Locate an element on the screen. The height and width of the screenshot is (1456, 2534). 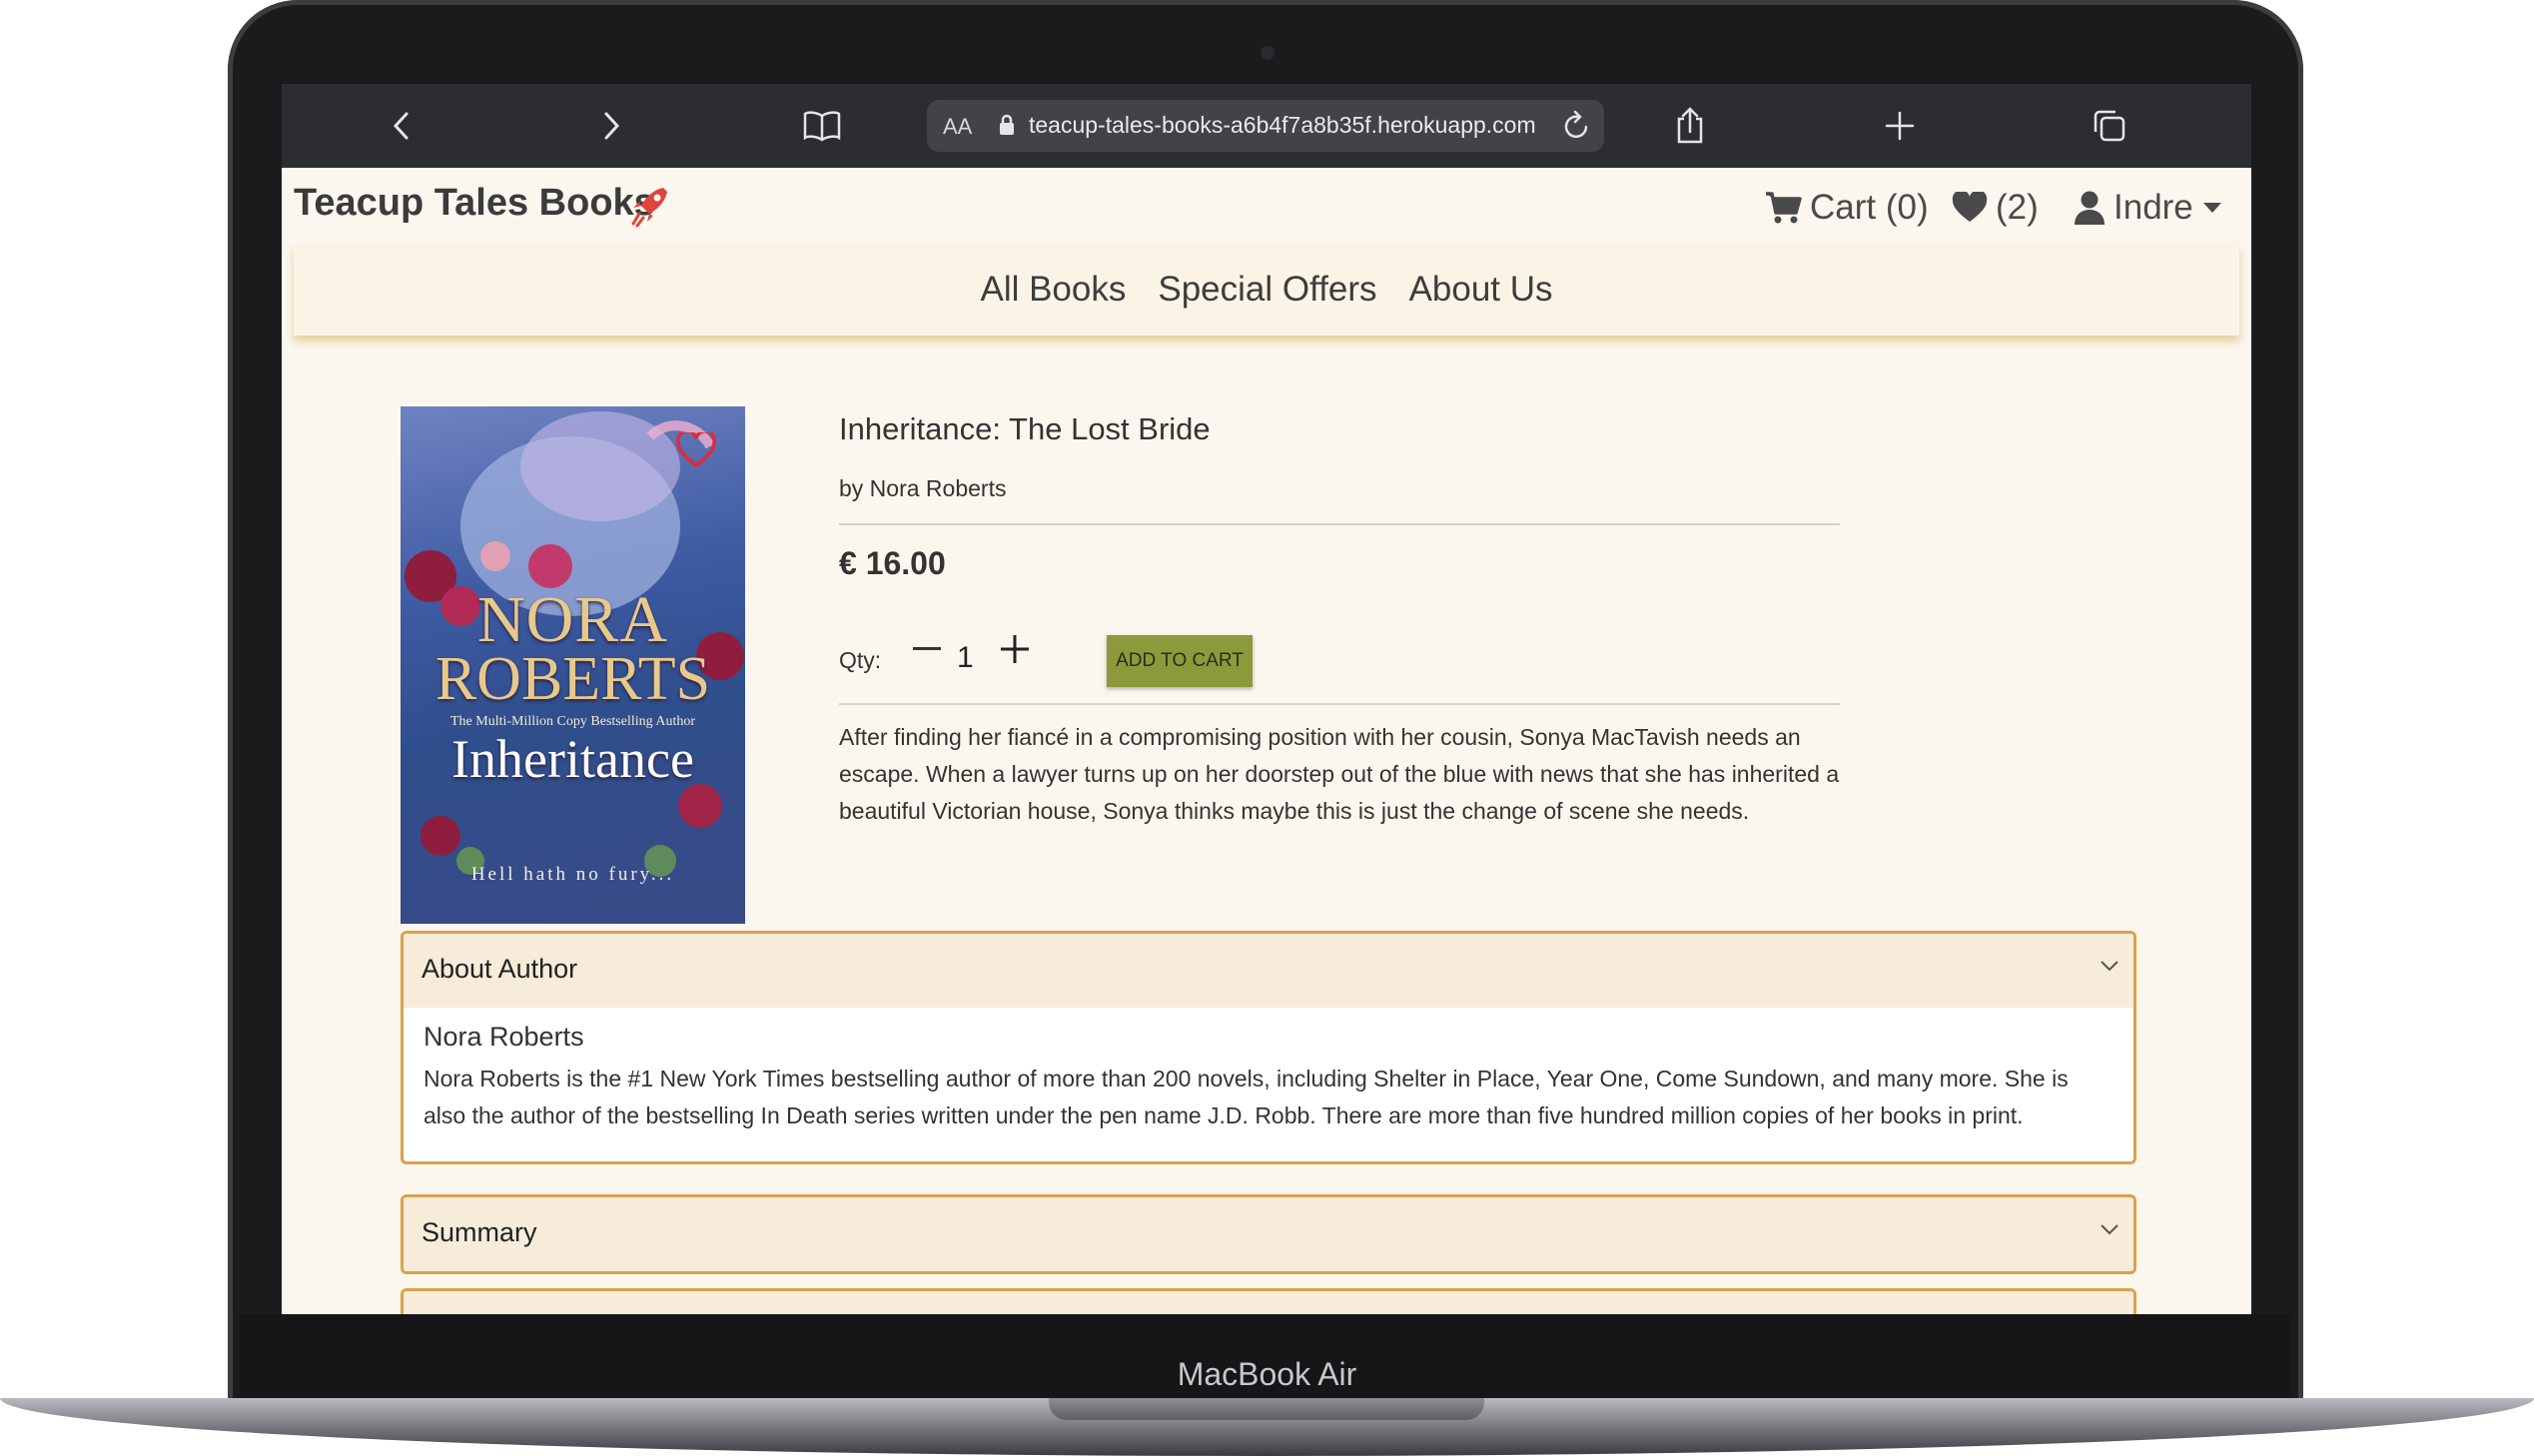
plus-icon is located at coordinates (1015, 649).